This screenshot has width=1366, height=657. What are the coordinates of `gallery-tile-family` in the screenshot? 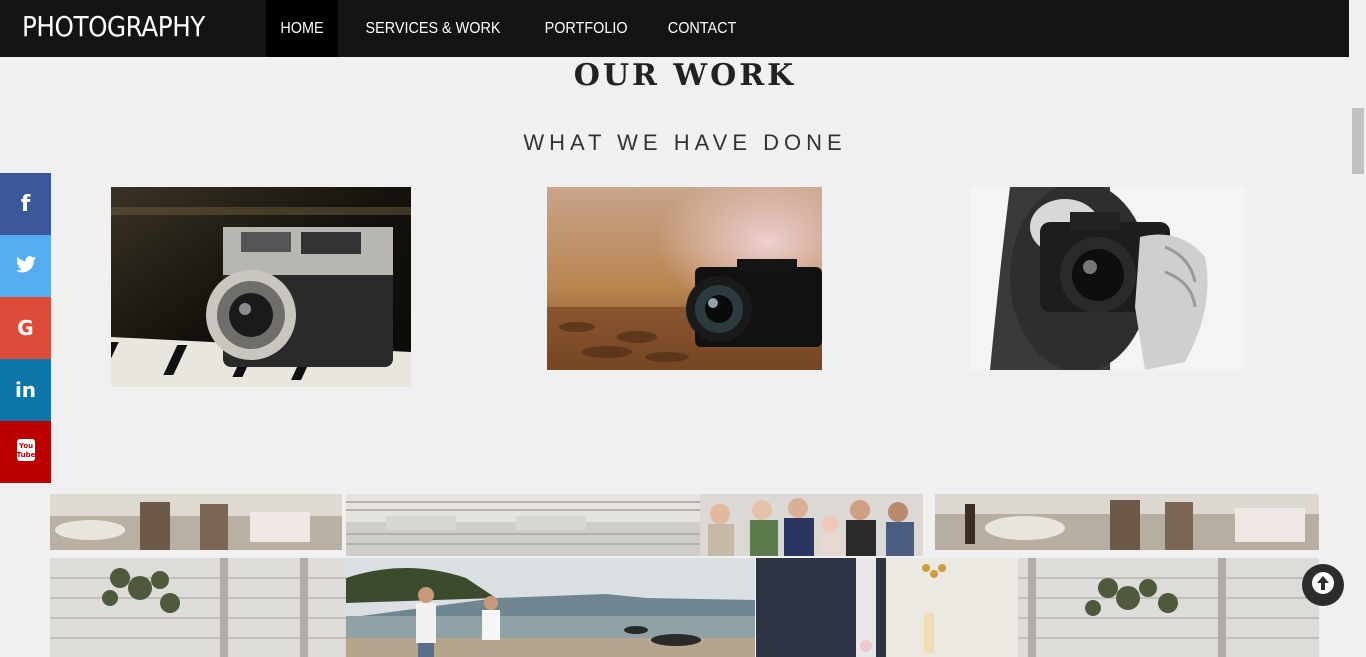 It's located at (811, 525).